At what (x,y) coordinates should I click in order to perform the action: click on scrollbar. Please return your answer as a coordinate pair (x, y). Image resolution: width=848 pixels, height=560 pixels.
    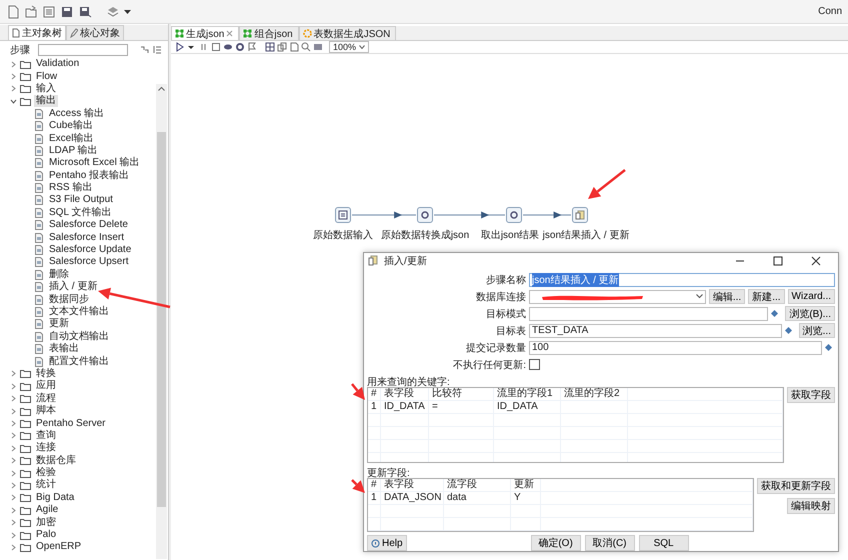
    Looking at the image, I should click on (161, 321).